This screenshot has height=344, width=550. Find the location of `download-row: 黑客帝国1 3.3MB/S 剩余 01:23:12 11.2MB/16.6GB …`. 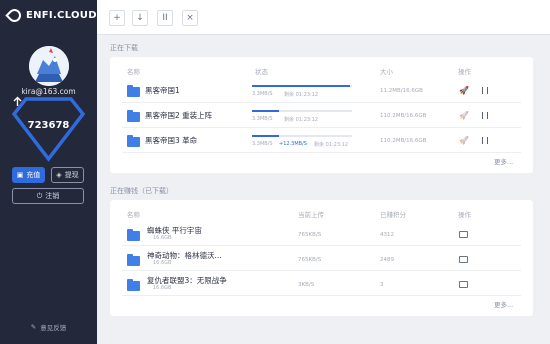

download-row: 黑客帝国1 3.3MB/S 剩余 01:23:12 11.2MB/16.6GB … is located at coordinates (321, 91).